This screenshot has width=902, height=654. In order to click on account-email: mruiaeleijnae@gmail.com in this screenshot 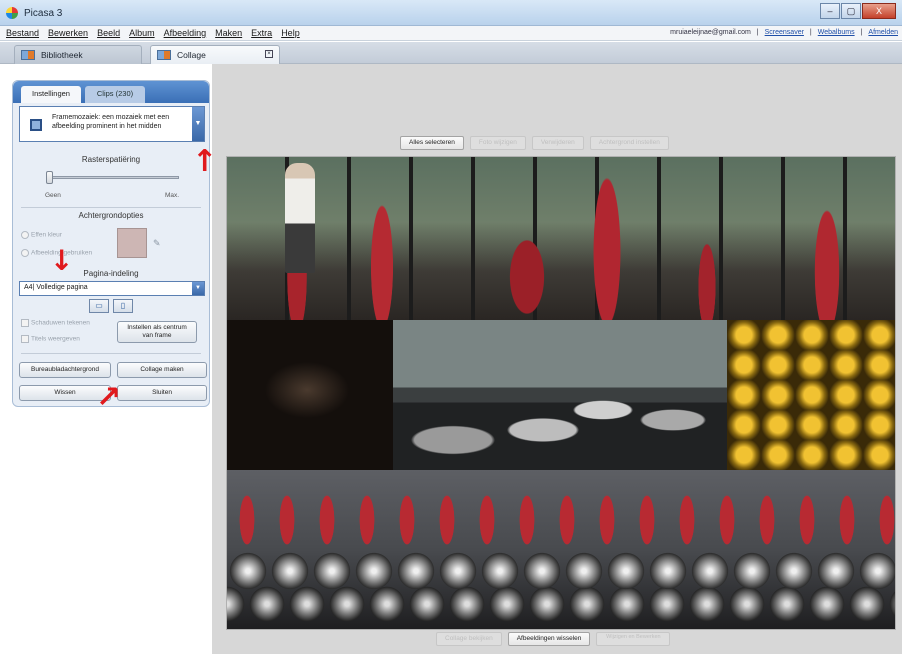, I will do `click(710, 32)`.